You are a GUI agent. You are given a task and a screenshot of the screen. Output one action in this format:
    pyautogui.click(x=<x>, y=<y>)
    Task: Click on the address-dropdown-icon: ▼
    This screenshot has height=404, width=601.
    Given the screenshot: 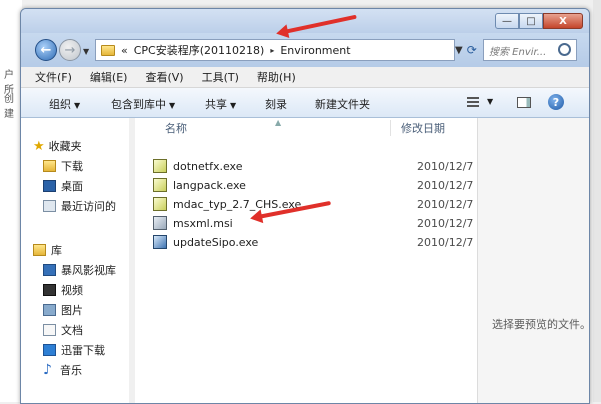 What is the action you would take?
    pyautogui.click(x=459, y=50)
    